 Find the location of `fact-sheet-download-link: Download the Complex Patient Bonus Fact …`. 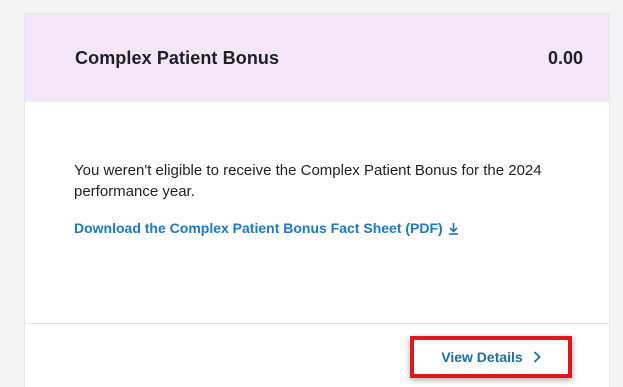

fact-sheet-download-link: Download the Complex Patient Bonus Fact … is located at coordinates (266, 228).